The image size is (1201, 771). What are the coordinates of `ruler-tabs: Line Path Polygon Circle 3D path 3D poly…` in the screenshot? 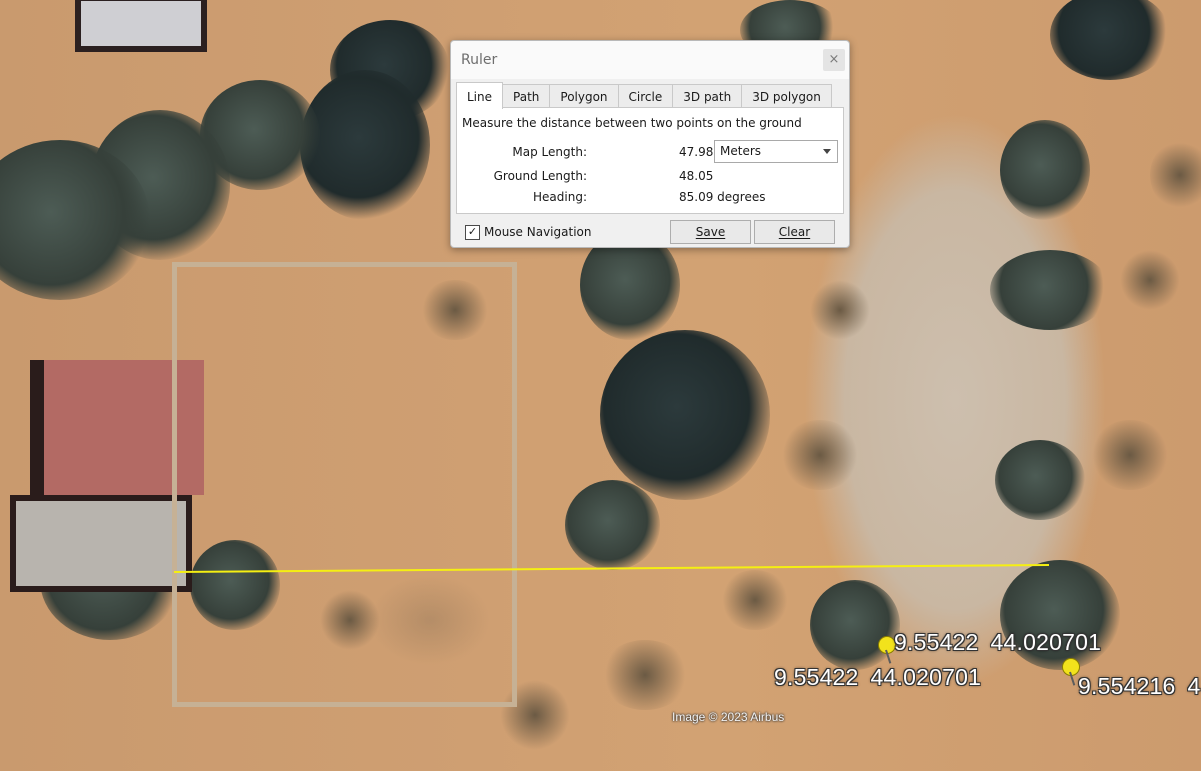 It's located at (644, 95).